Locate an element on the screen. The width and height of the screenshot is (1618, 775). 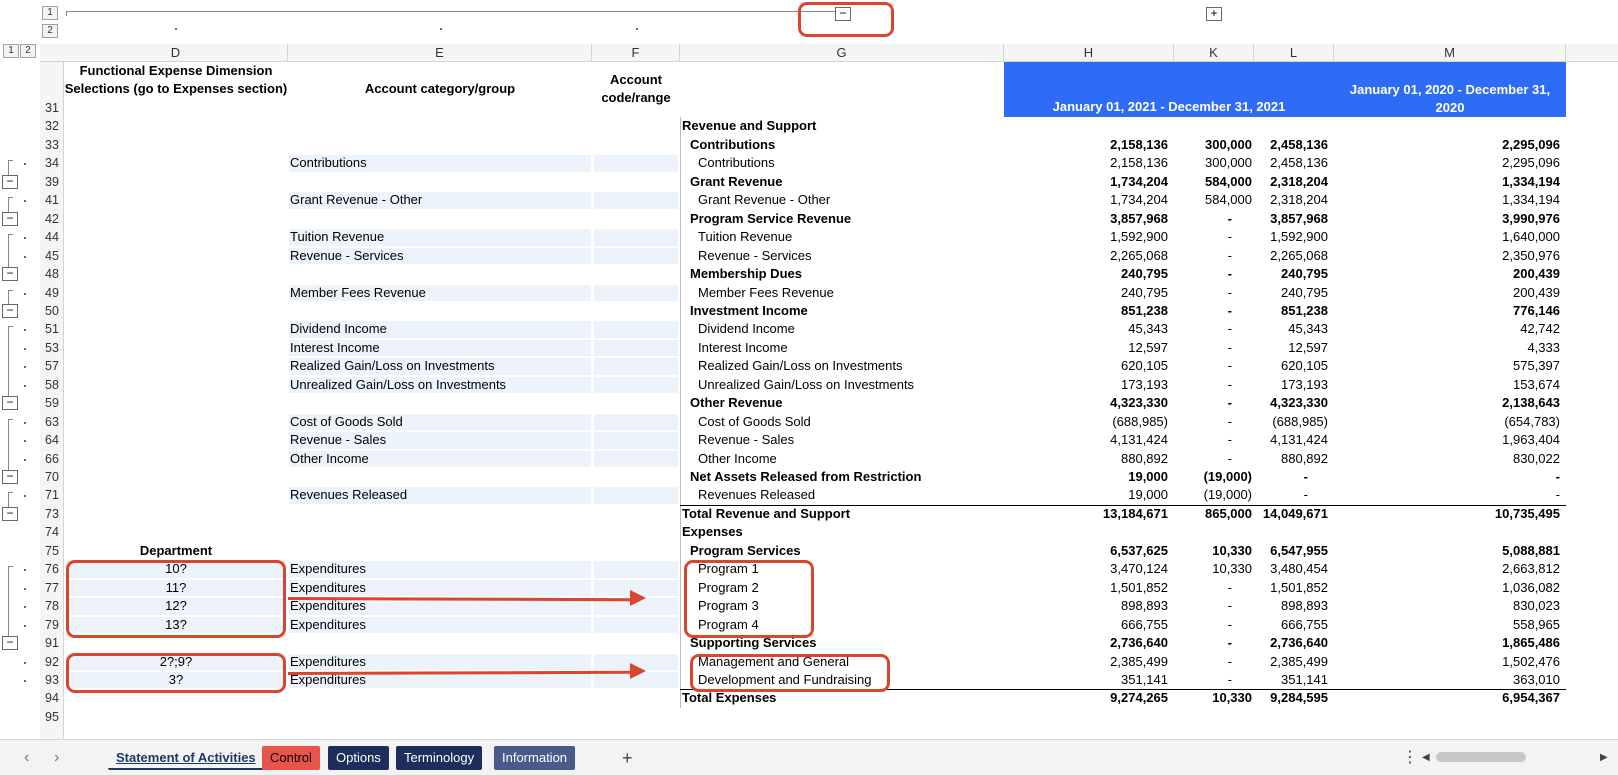
amount-cell-l: 351,141 is located at coordinates (1291, 680).